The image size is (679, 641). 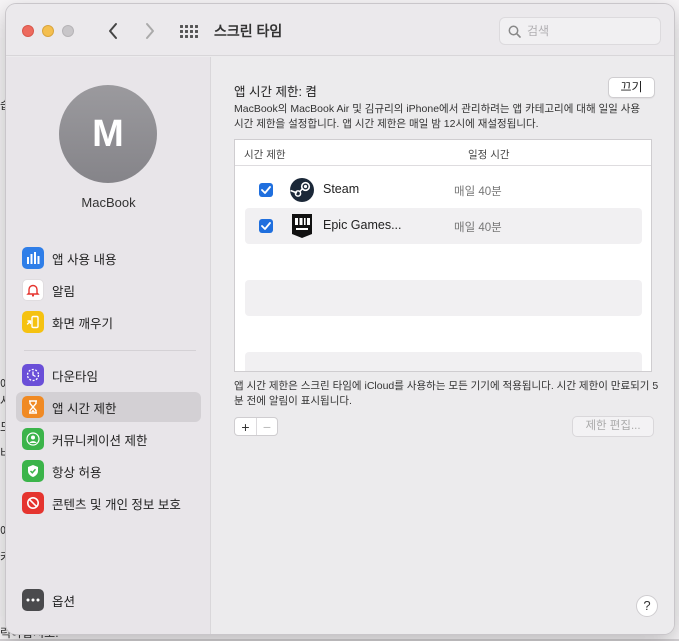 I want to click on close-window-button, so click(x=28, y=31).